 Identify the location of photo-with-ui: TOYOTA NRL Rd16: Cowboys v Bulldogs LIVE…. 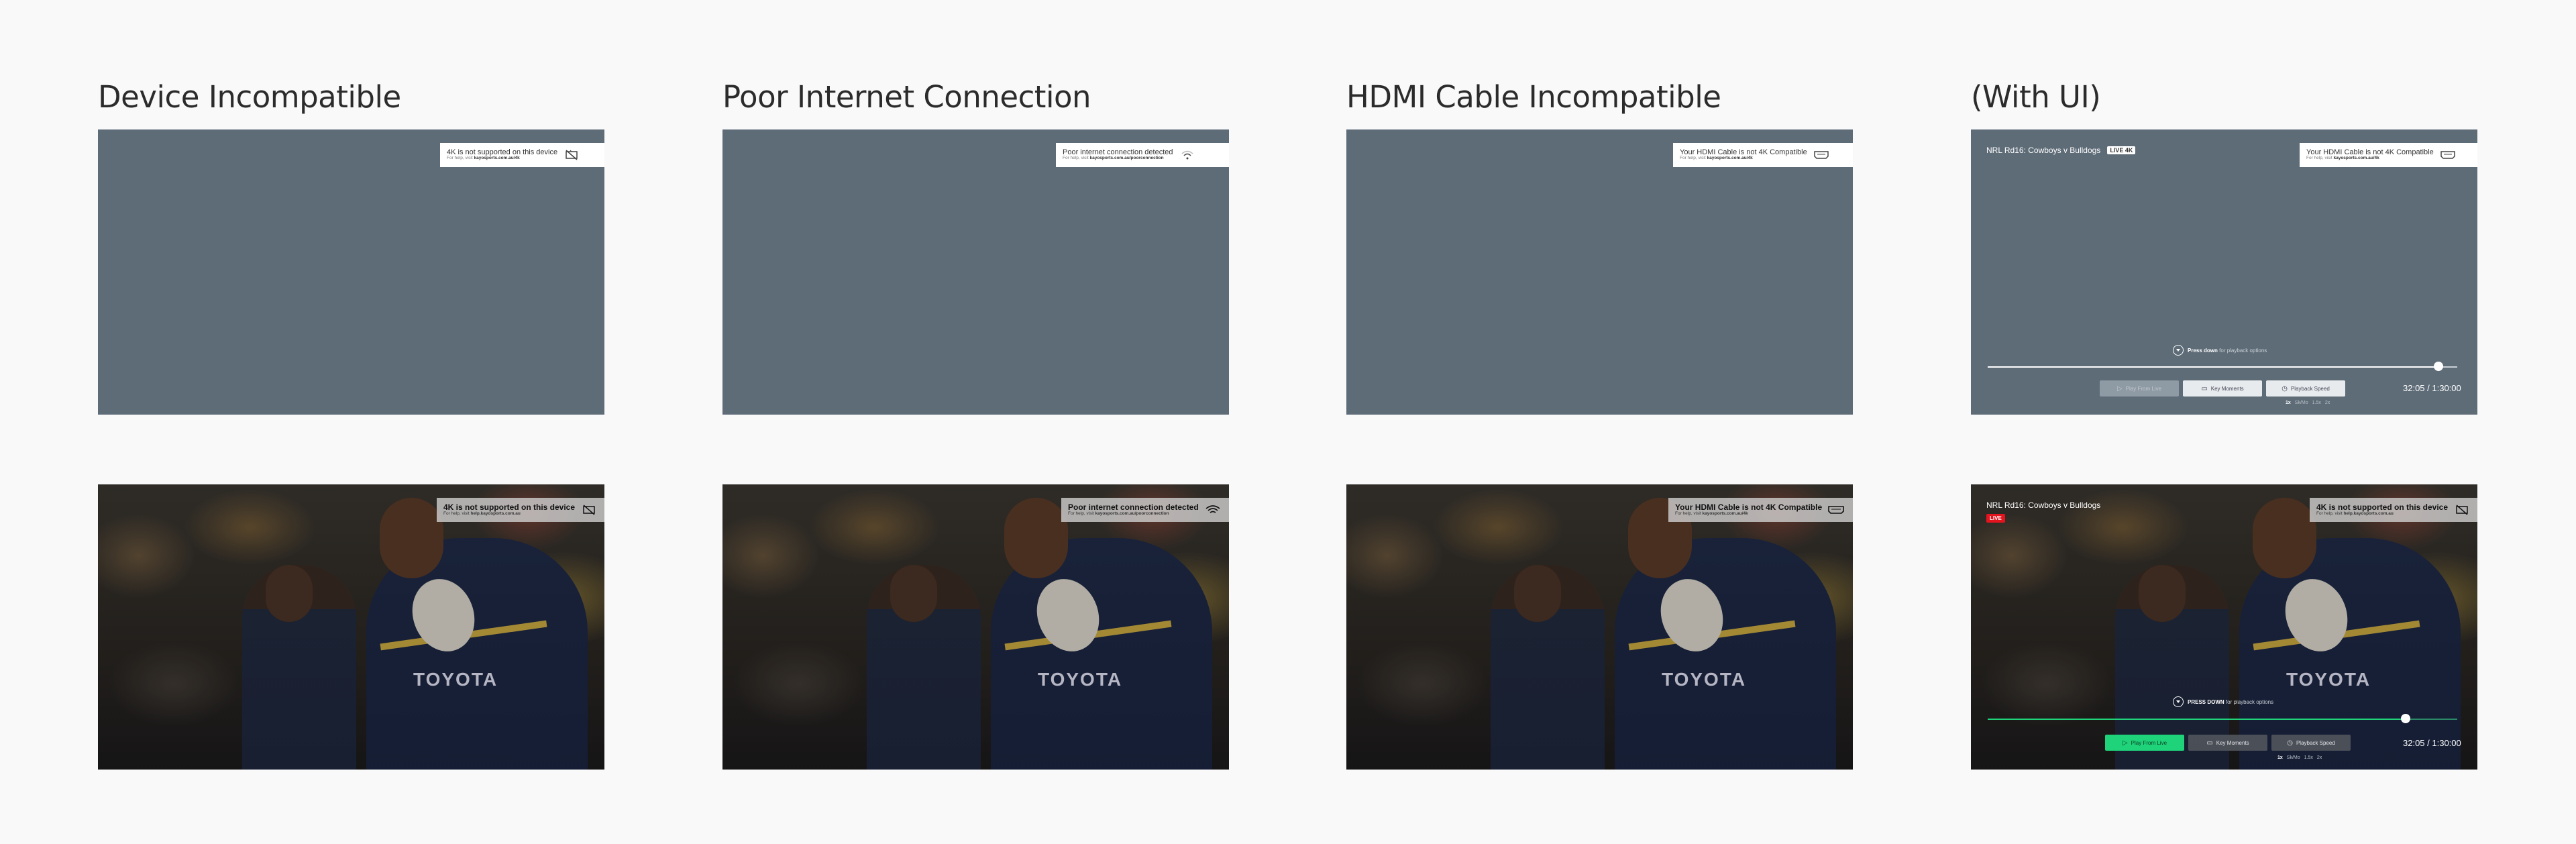
(2224, 627).